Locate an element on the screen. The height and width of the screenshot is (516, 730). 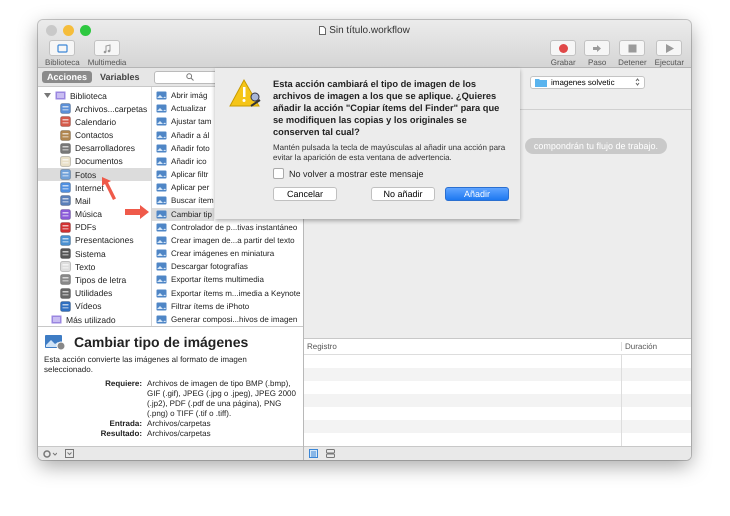
toolbar-button: Biblioteca is located at coordinates (62, 53).